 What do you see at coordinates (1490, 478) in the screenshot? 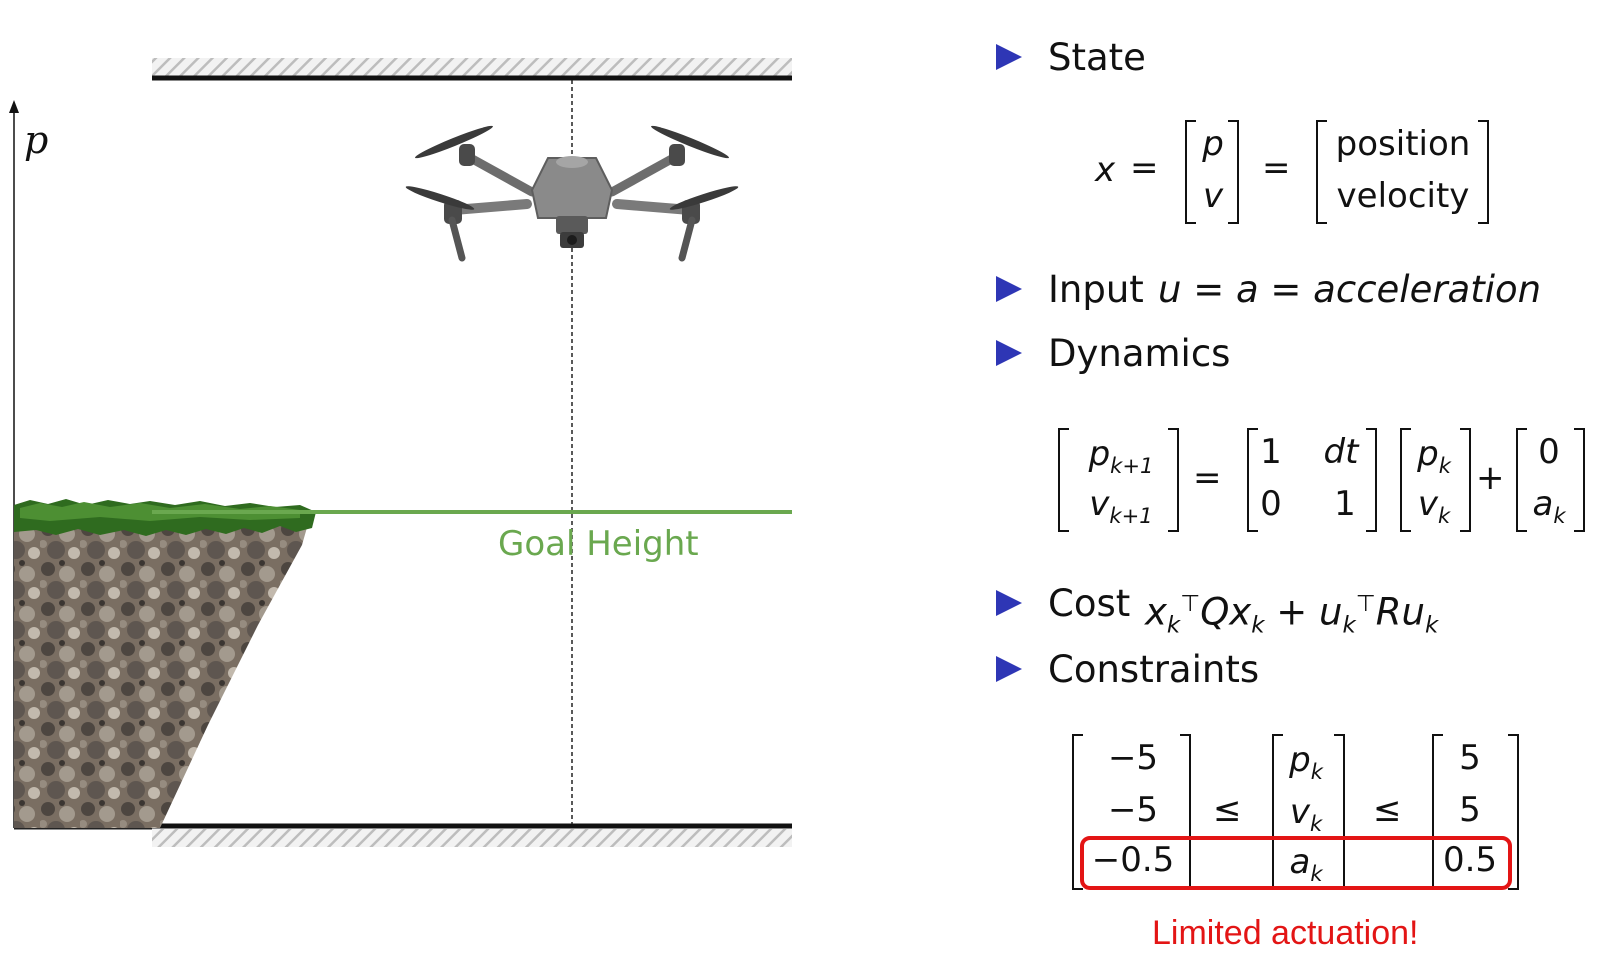
I see `plus-sign: +` at bounding box center [1490, 478].